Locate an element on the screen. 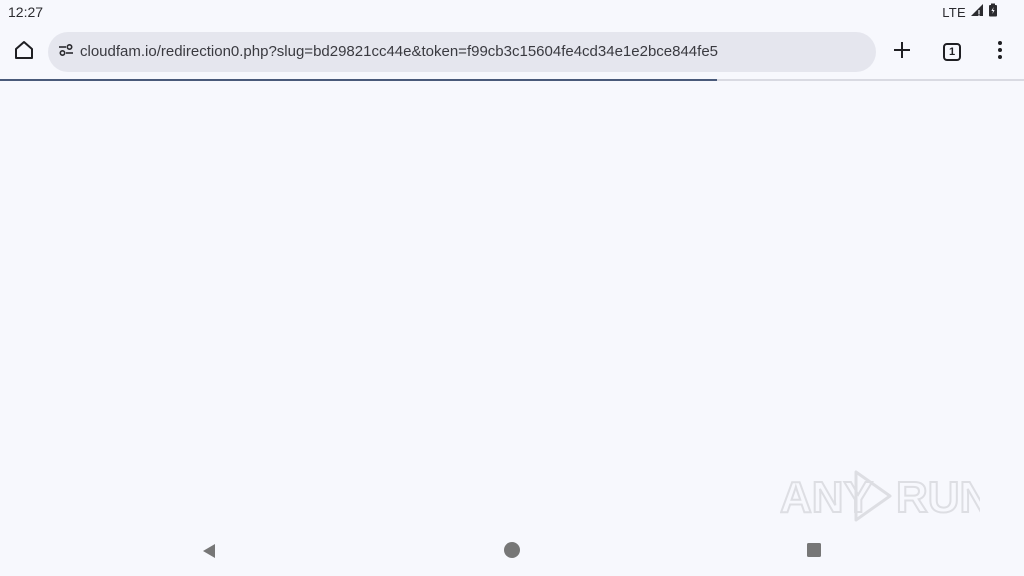  nav-back-button is located at coordinates (209, 553).